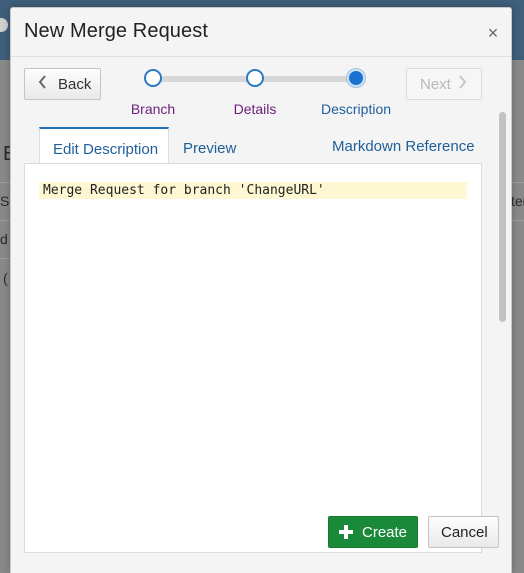  I want to click on plus-icon, so click(346, 532).